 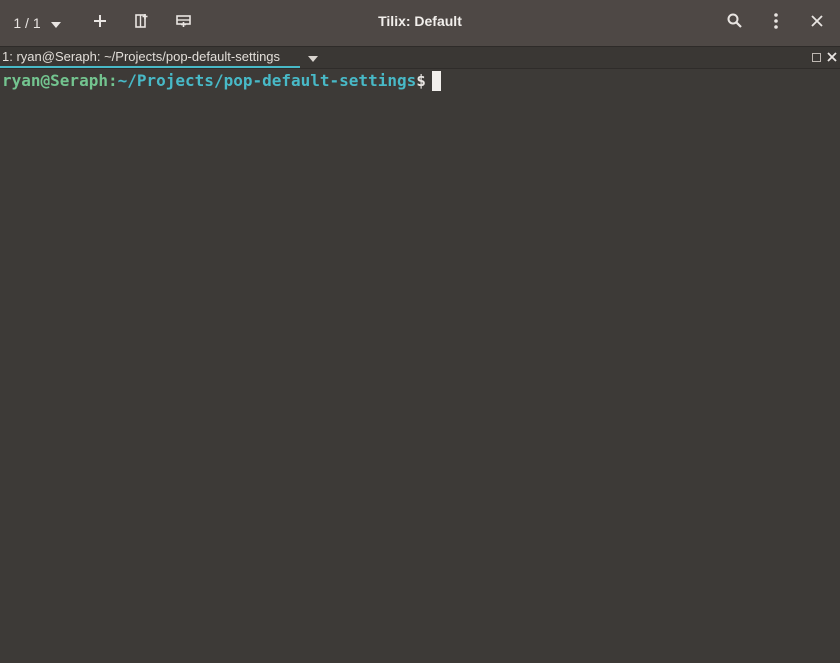 I want to click on prompt-symbol: $, so click(x=421, y=80).